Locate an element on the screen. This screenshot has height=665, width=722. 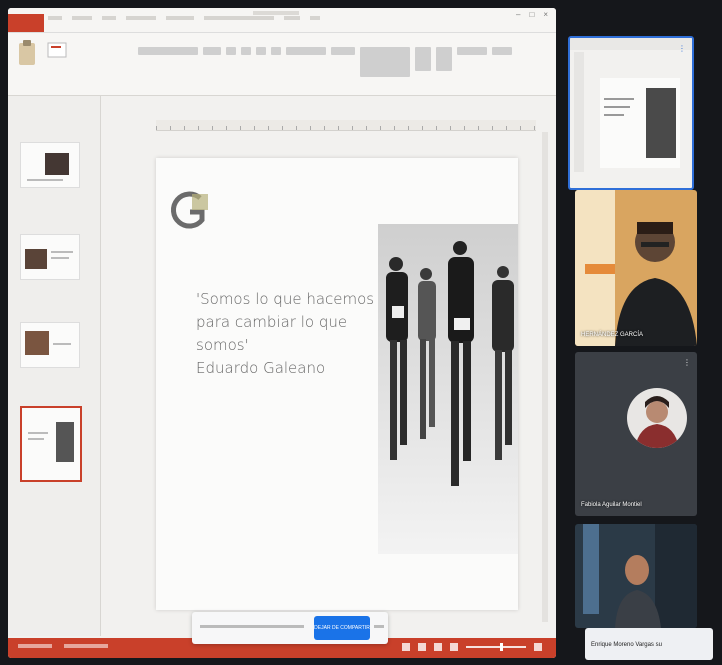
participant-tile: HERNÁNDEZ GARCÍA is located at coordinates (636, 268).